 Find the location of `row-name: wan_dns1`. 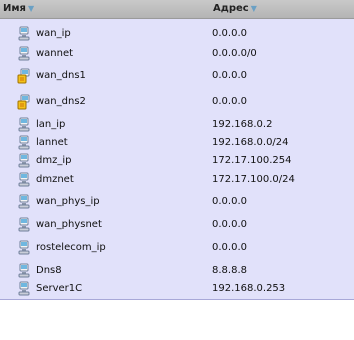

row-name: wan_dns1 is located at coordinates (61, 75).